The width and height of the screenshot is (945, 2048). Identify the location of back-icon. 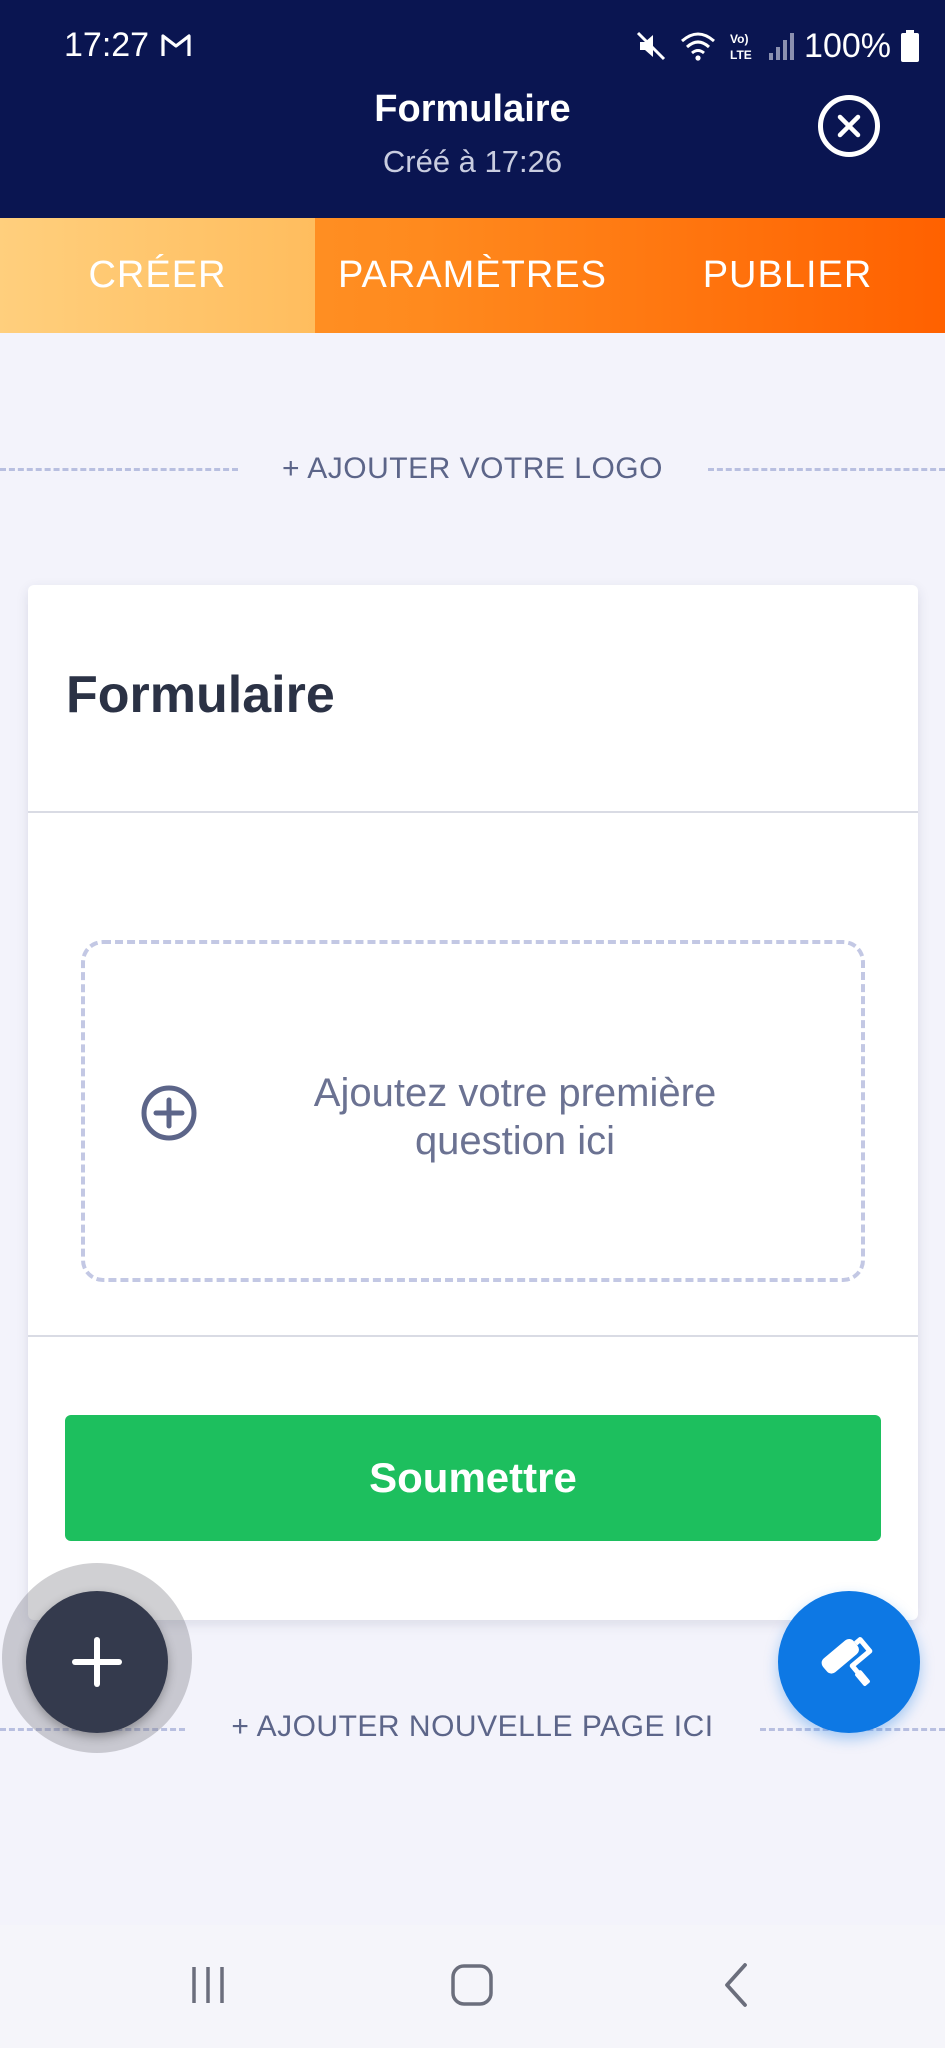
(736, 1985).